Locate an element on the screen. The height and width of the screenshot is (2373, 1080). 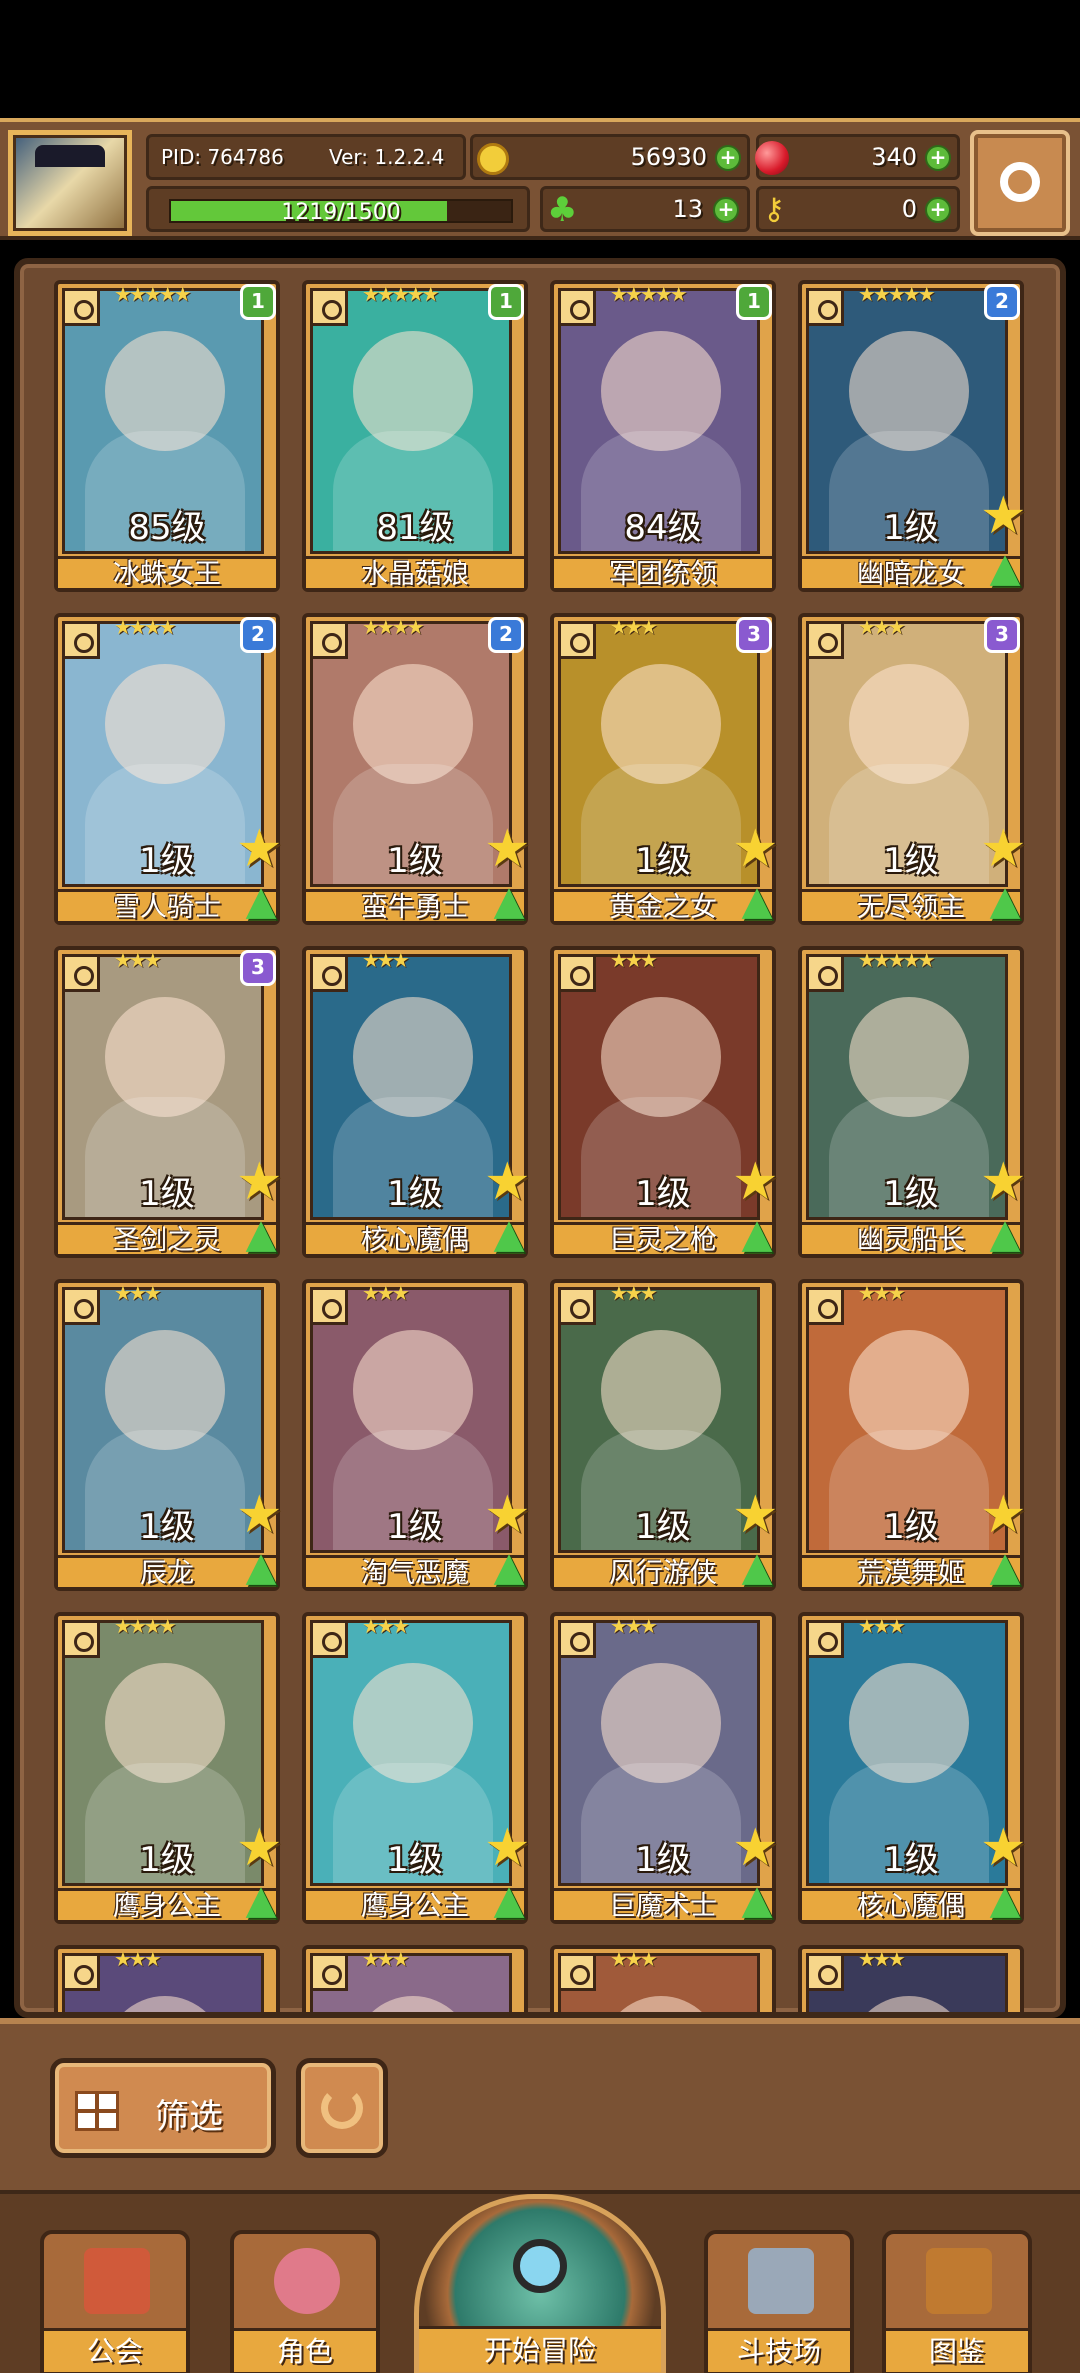
nav-guild-label: 公会 is located at coordinates (115, 2350).